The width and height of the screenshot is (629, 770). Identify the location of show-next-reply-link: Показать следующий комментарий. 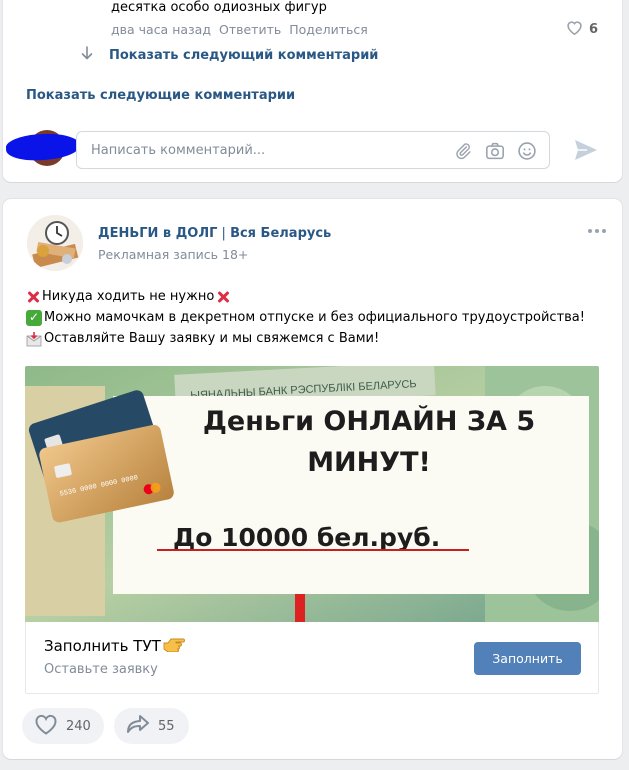
(229, 55).